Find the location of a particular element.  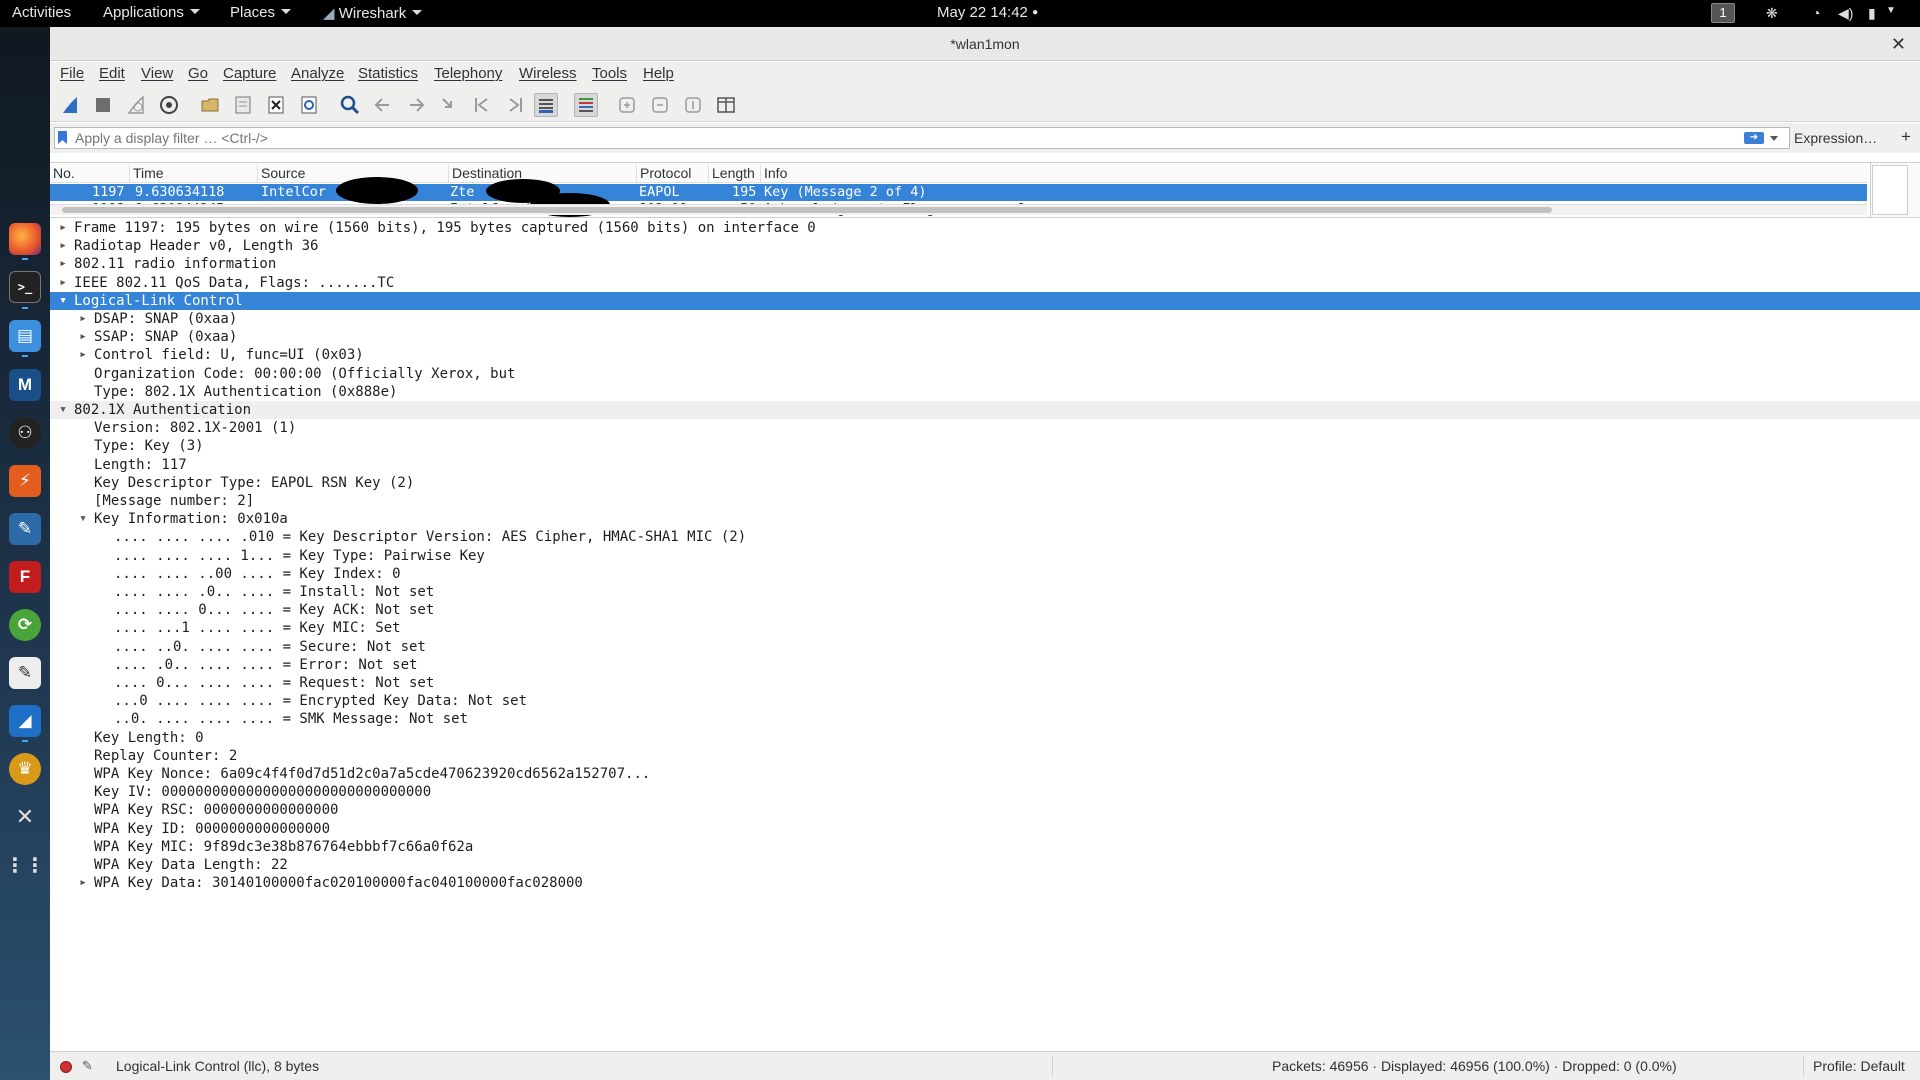

autoscroll-icon is located at coordinates (546, 105).